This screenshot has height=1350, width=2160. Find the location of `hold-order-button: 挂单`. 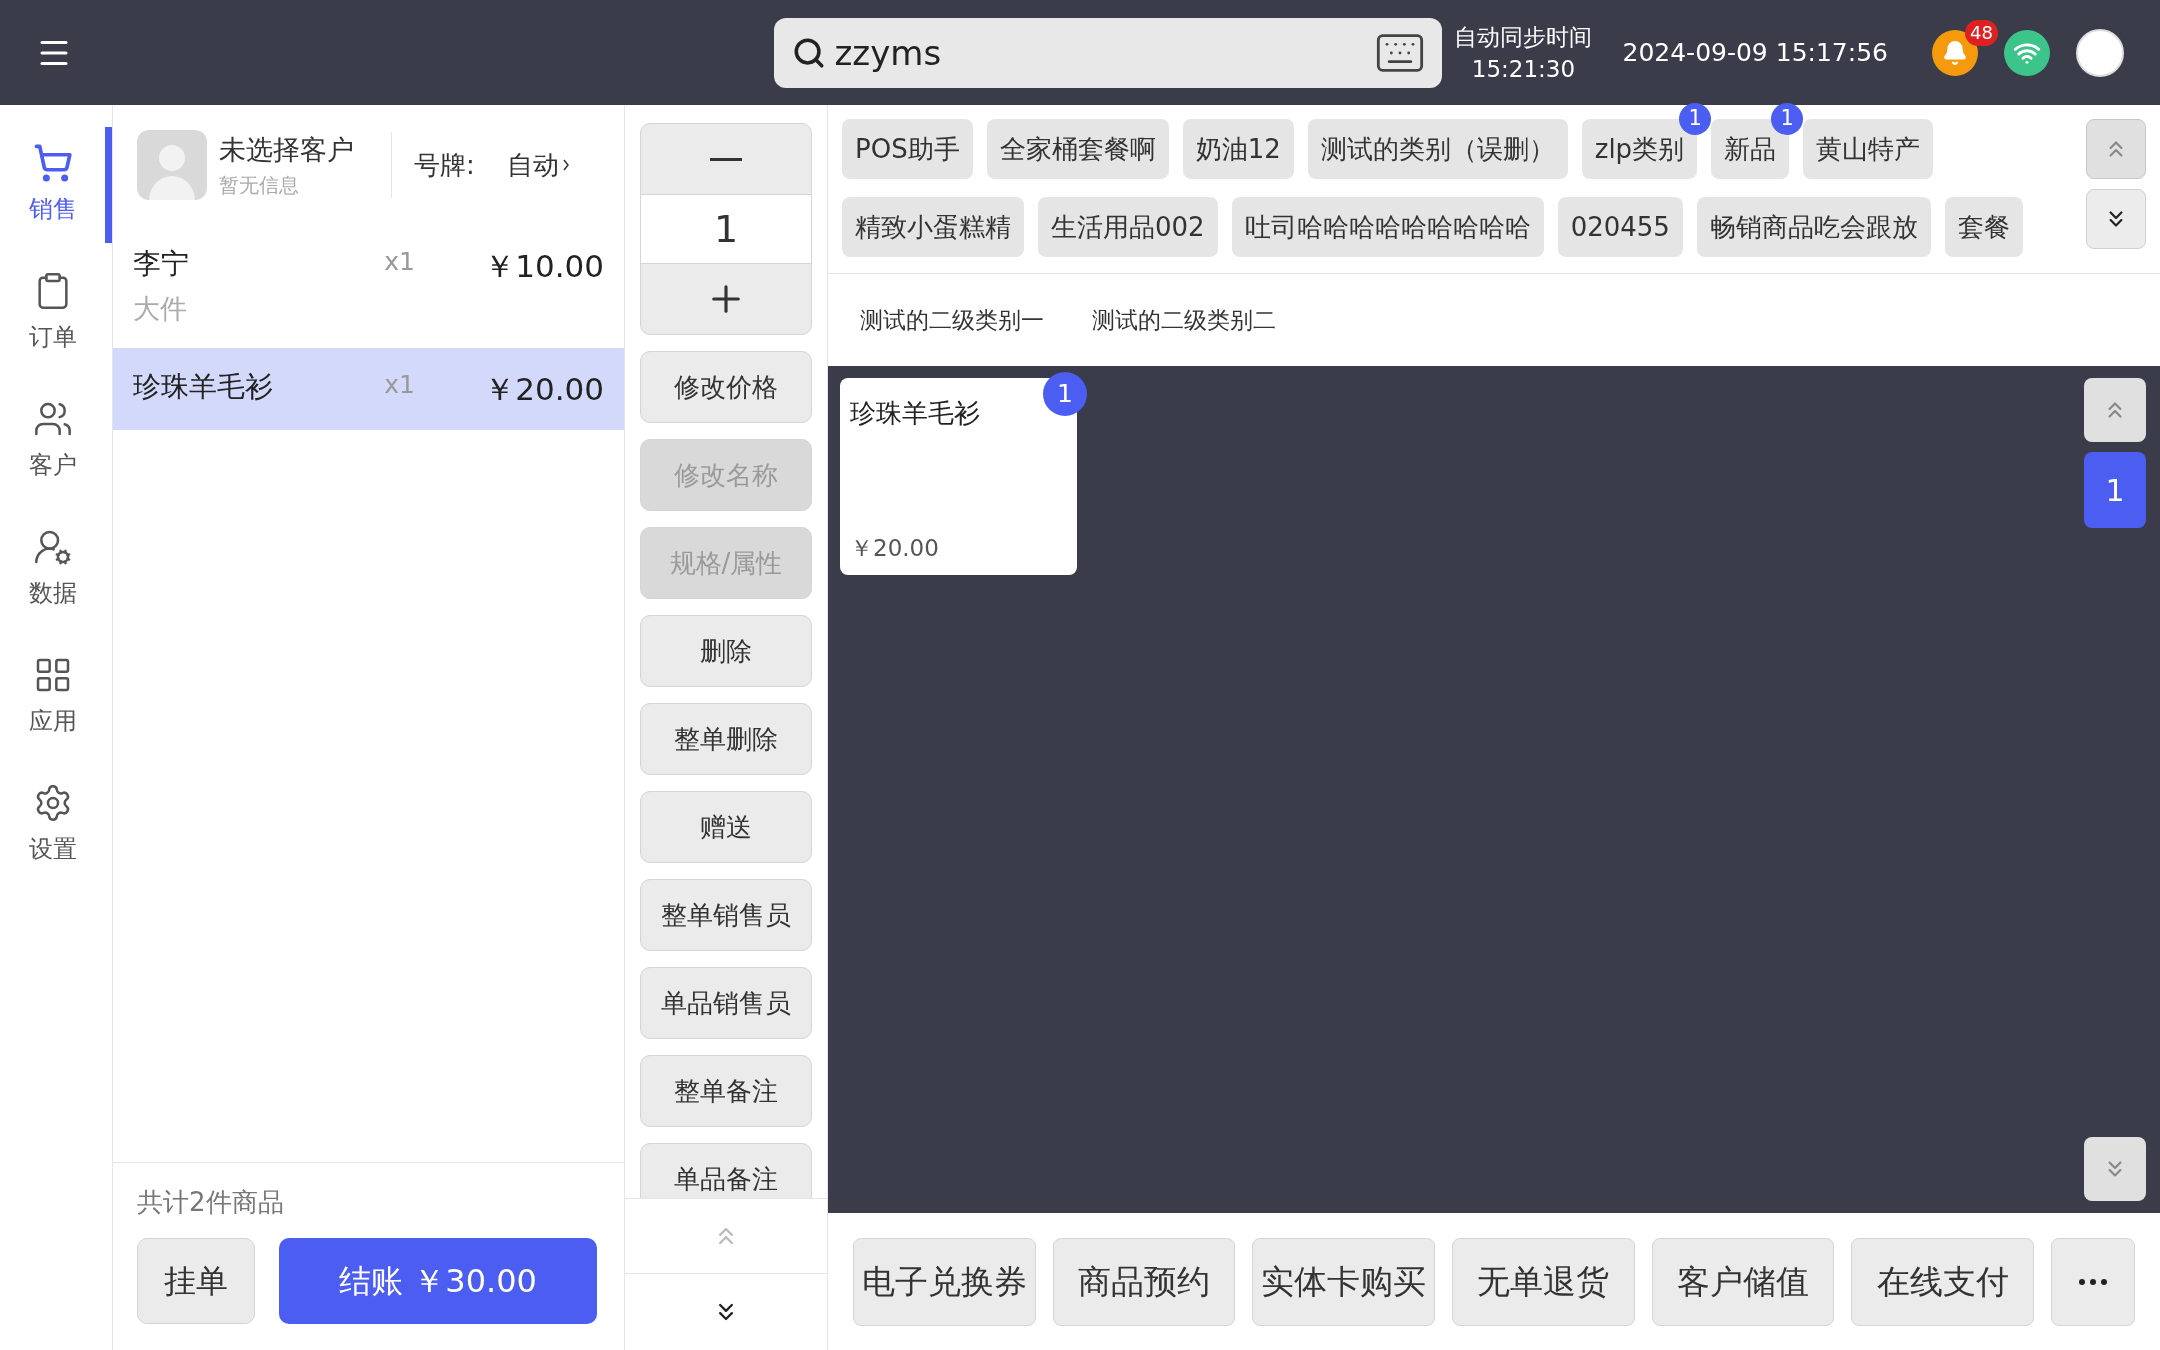

hold-order-button: 挂单 is located at coordinates (196, 1281).